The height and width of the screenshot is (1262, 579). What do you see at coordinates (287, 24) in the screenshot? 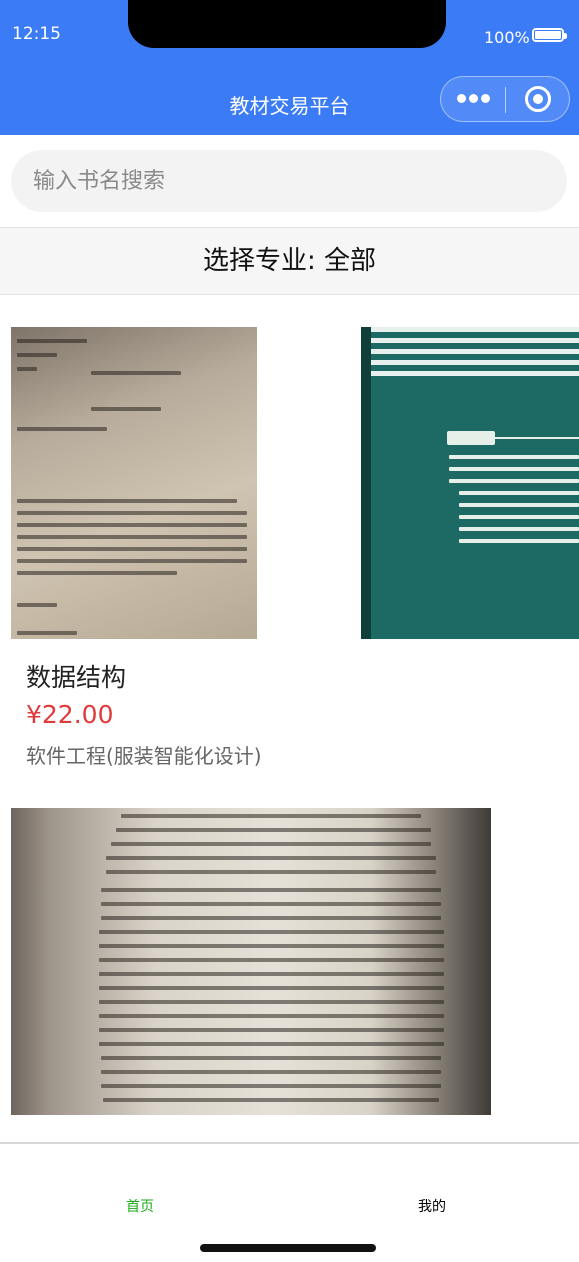
I see `device-notch` at bounding box center [287, 24].